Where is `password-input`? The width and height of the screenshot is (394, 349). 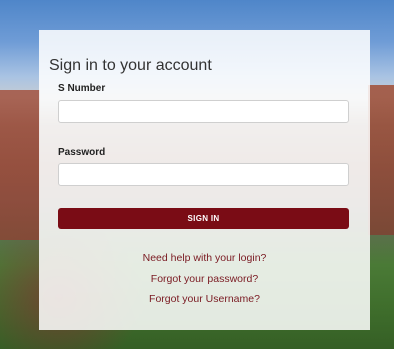
password-input is located at coordinates (203, 174).